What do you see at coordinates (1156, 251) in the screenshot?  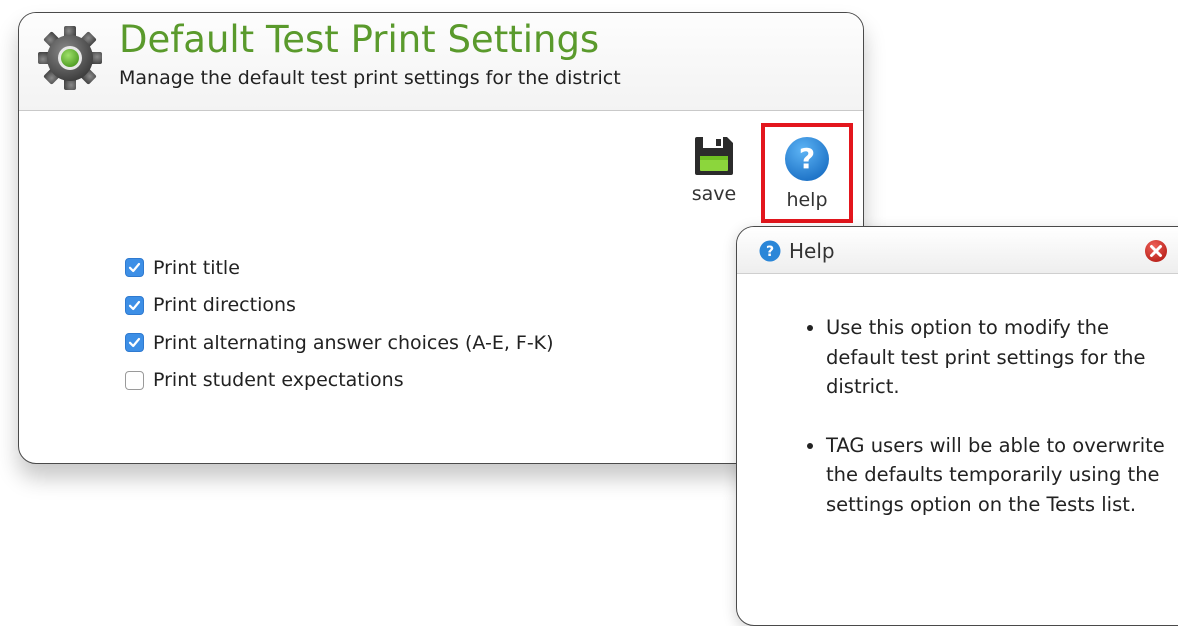 I see `close-icon` at bounding box center [1156, 251].